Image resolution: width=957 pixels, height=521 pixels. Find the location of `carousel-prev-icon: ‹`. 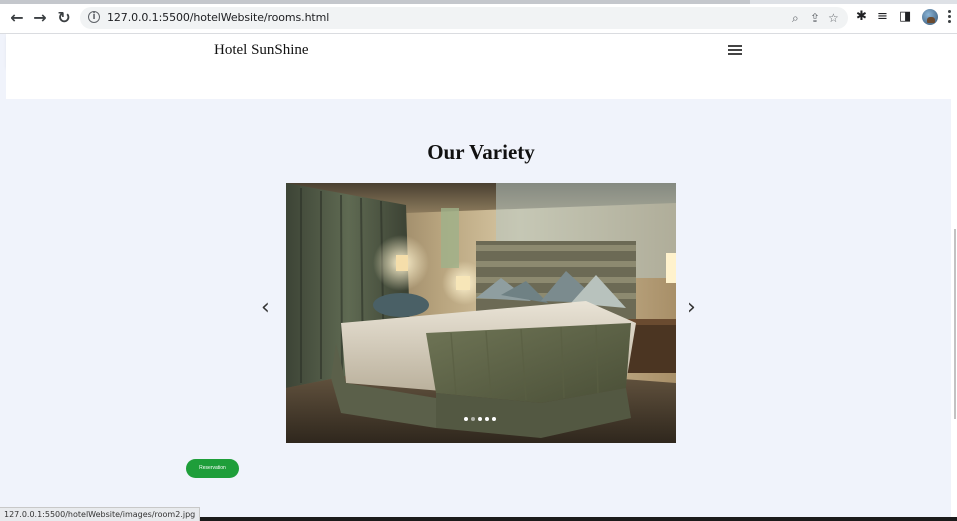

carousel-prev-icon: ‹ is located at coordinates (265, 308).